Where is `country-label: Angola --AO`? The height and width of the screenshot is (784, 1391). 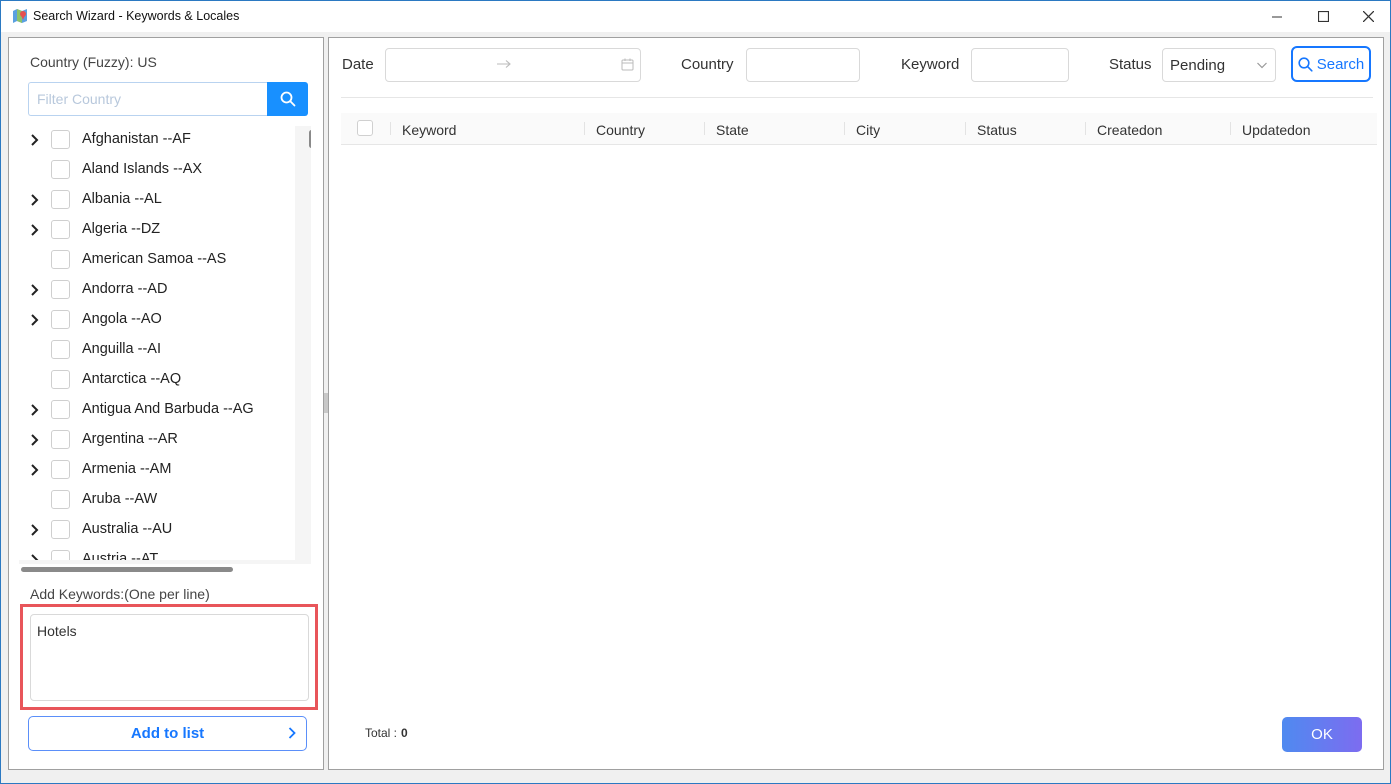 country-label: Angola --AO is located at coordinates (122, 319).